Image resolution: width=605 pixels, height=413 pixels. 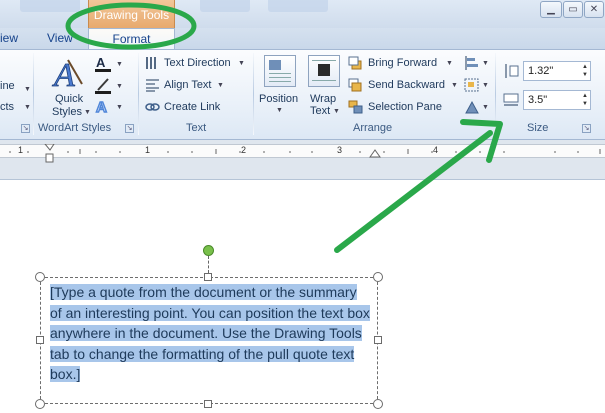 What do you see at coordinates (131, 26) in the screenshot?
I see `annotation-circle` at bounding box center [131, 26].